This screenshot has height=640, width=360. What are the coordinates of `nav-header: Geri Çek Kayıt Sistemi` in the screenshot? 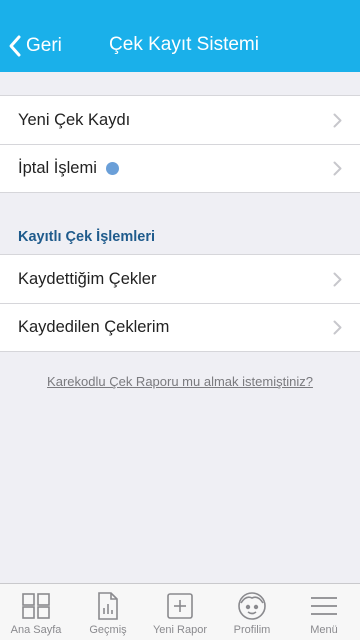 It's located at (180, 36).